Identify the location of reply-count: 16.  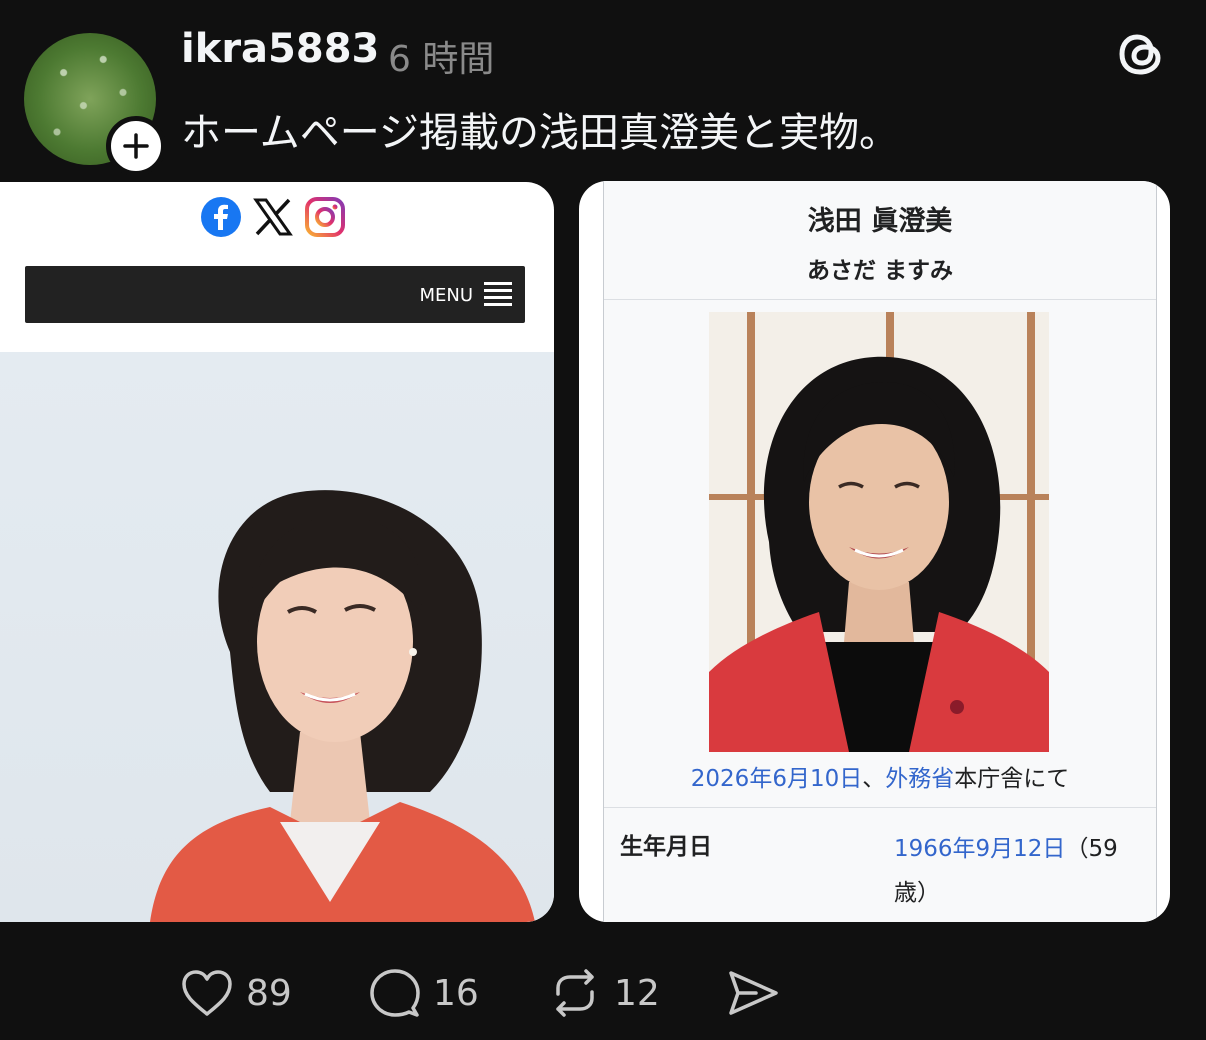
(456, 993).